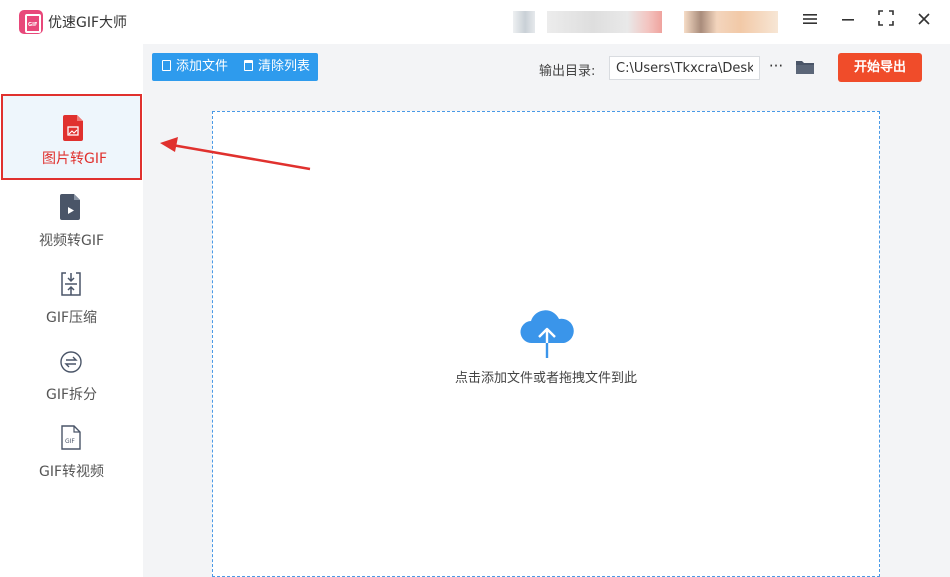 The image size is (950, 577). I want to click on app-title: 优速GIF大师, so click(88, 23).